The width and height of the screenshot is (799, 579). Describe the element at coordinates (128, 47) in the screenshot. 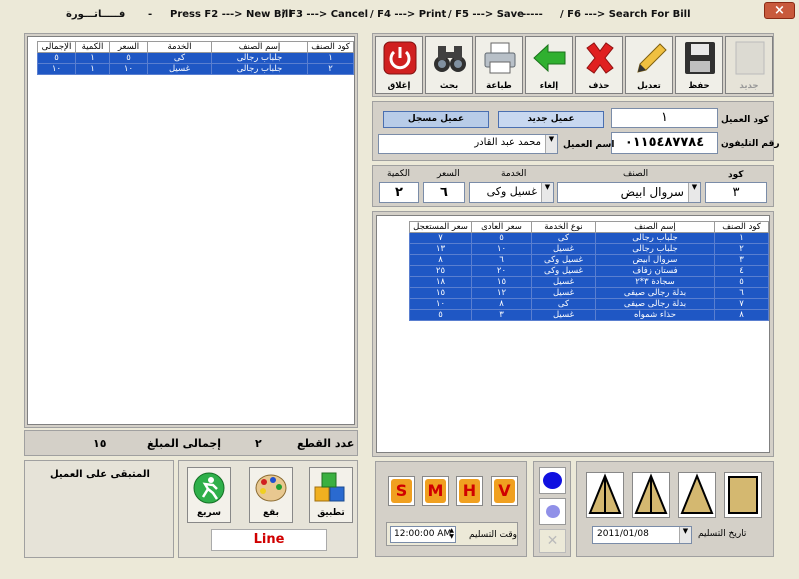

I see `bill-col-price: السعر` at that location.